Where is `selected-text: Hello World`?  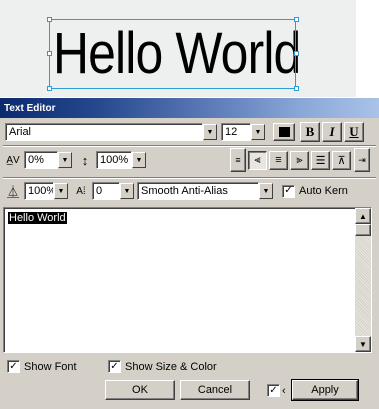 selected-text: Hello World is located at coordinates (37, 218).